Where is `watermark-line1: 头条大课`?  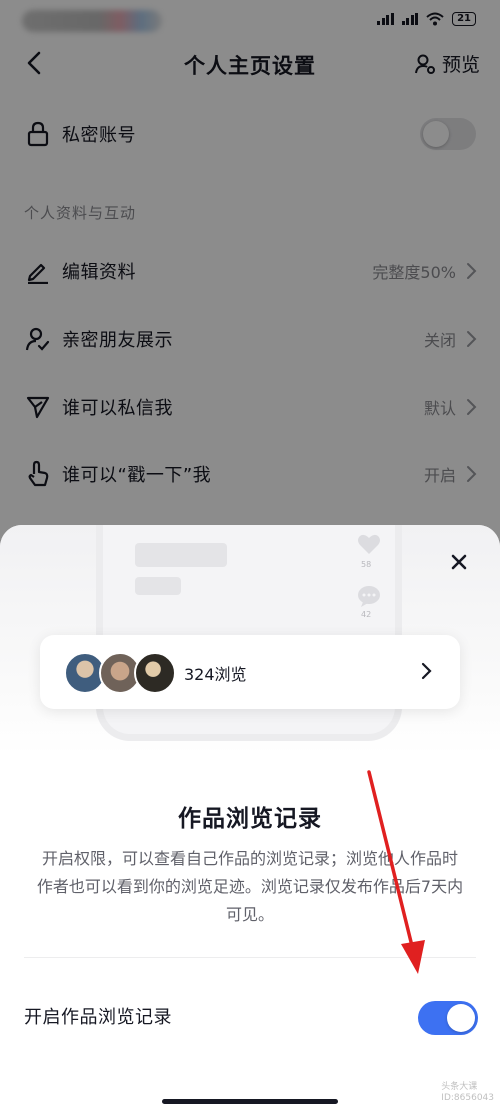
watermark-line1: 头条大课 is located at coordinates (459, 1087).